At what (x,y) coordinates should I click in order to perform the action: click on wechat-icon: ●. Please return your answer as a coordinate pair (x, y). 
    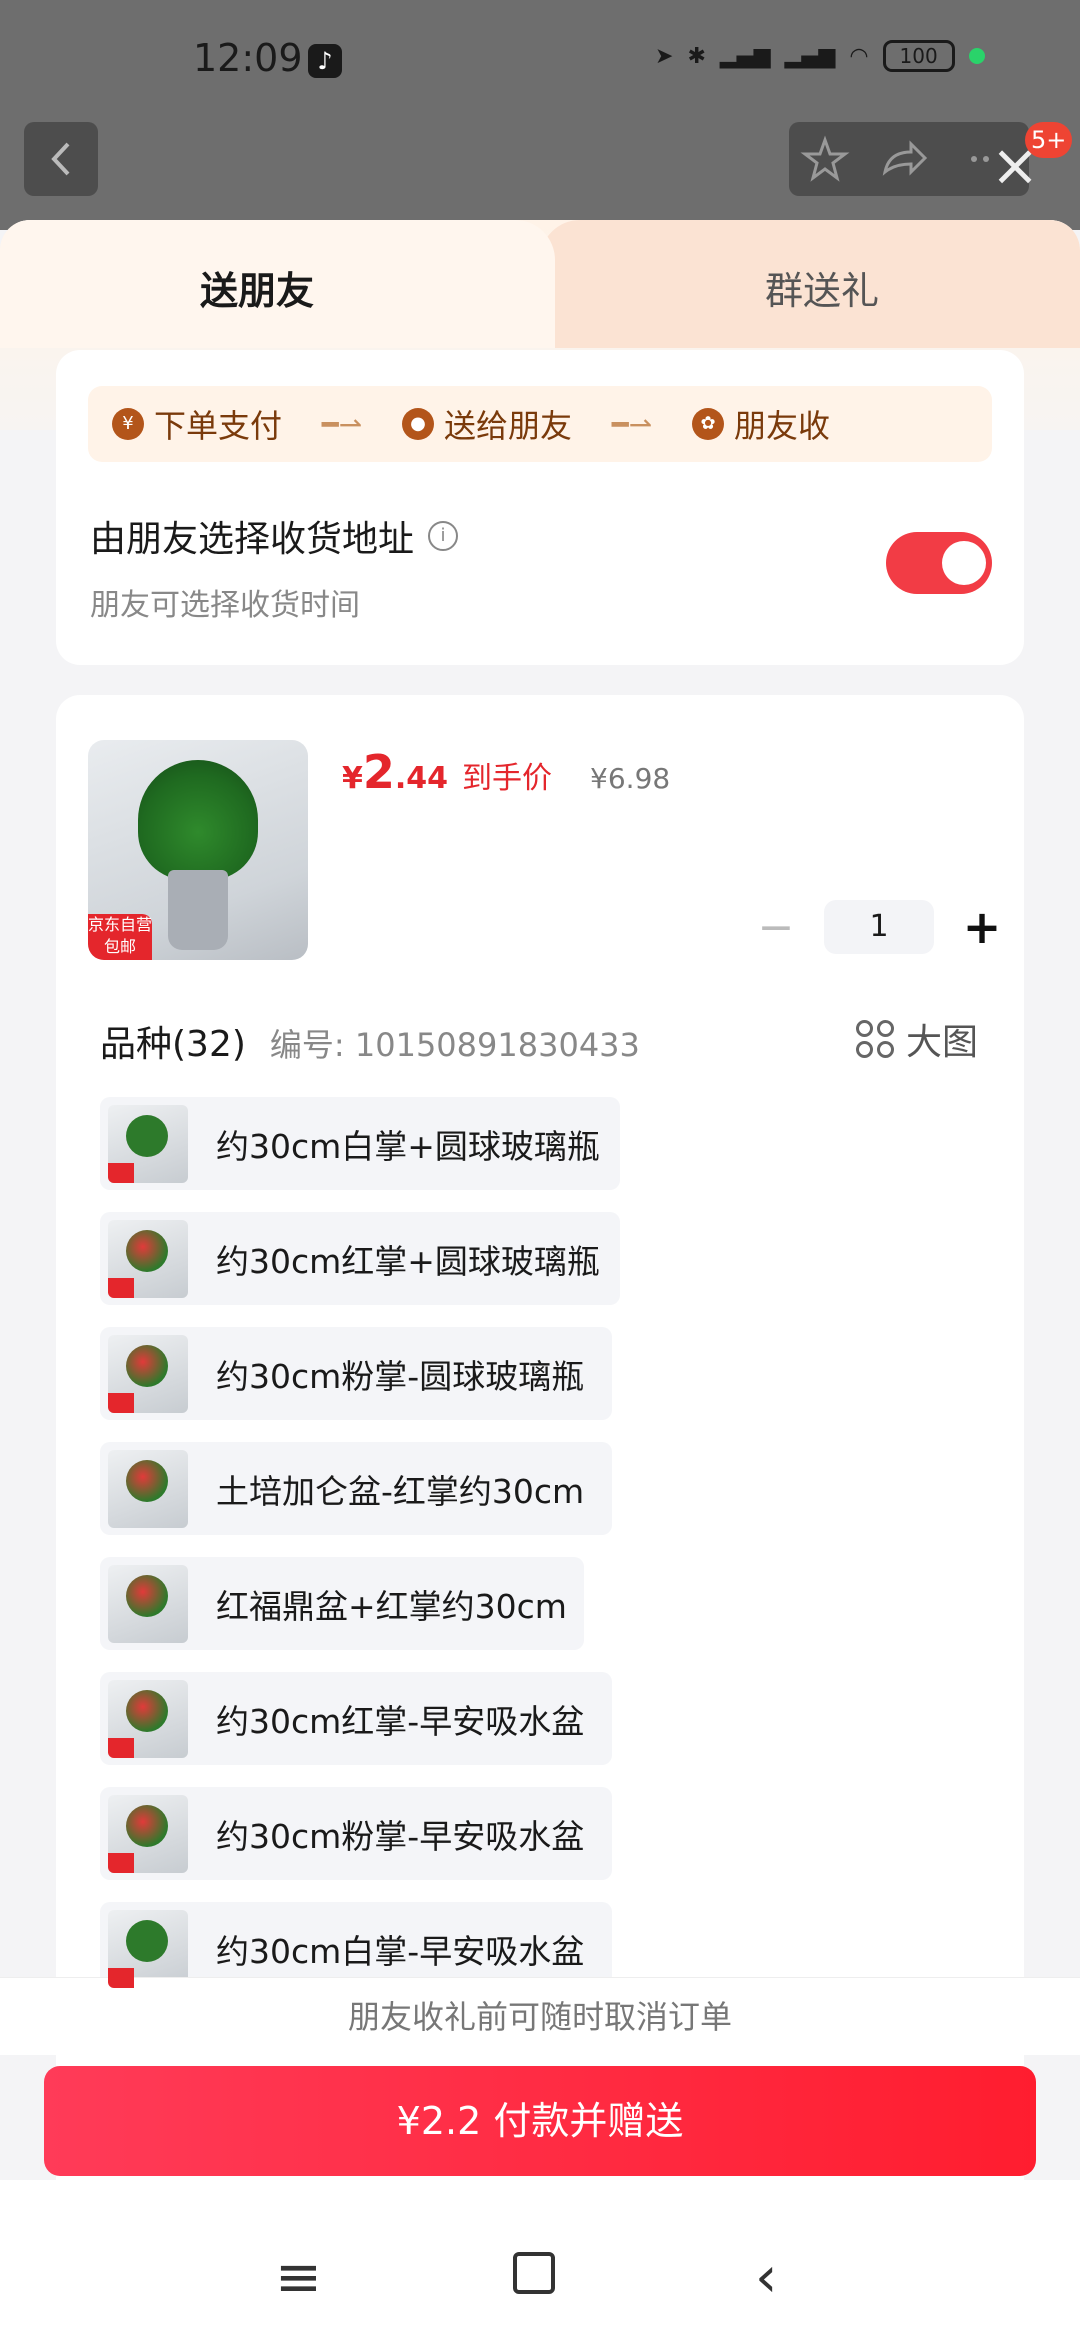
    Looking at the image, I should click on (418, 424).